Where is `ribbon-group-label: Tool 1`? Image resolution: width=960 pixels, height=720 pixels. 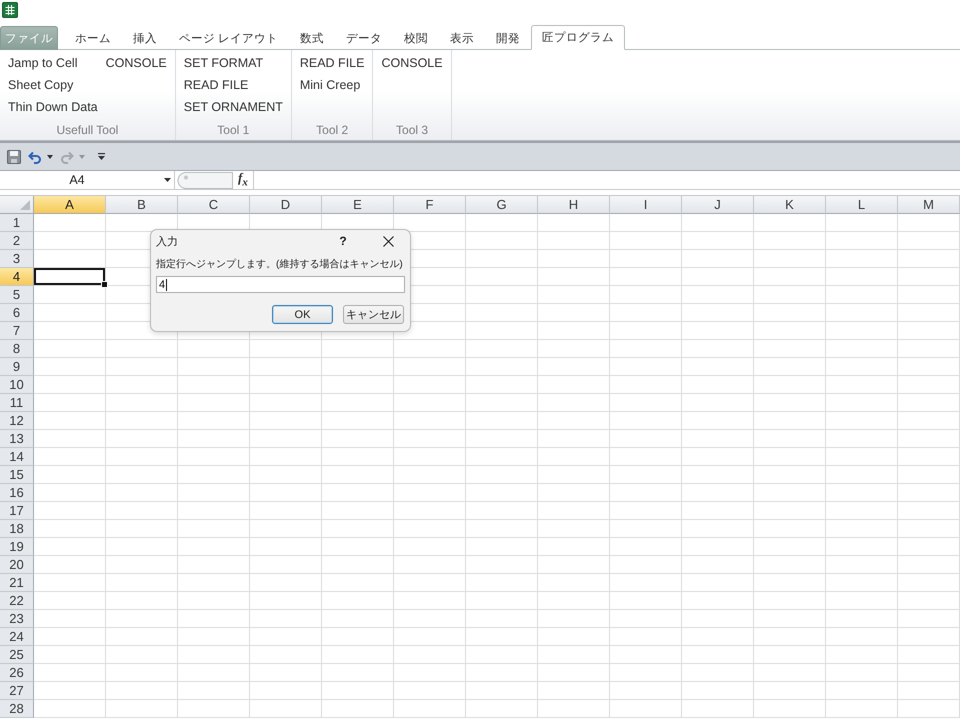 ribbon-group-label: Tool 1 is located at coordinates (233, 130).